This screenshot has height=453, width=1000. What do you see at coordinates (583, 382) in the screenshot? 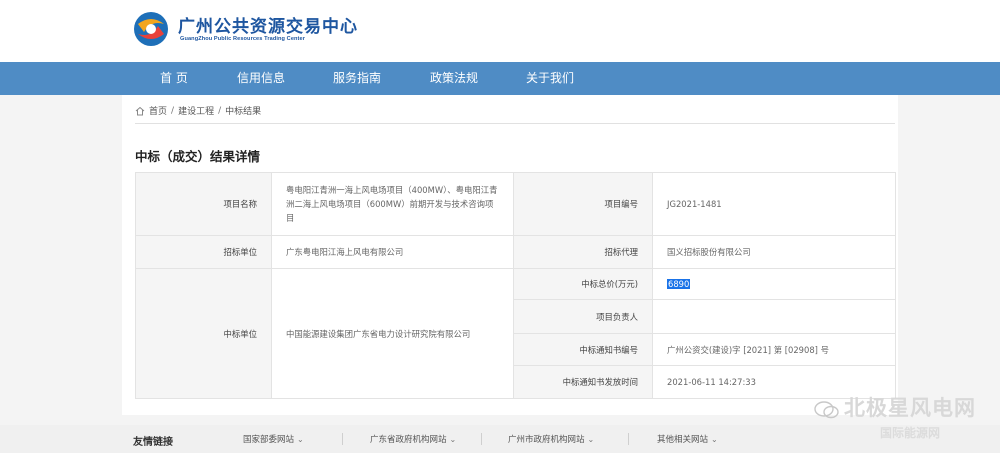
I see `notice-time-label: 中标通知书发放时间` at bounding box center [583, 382].